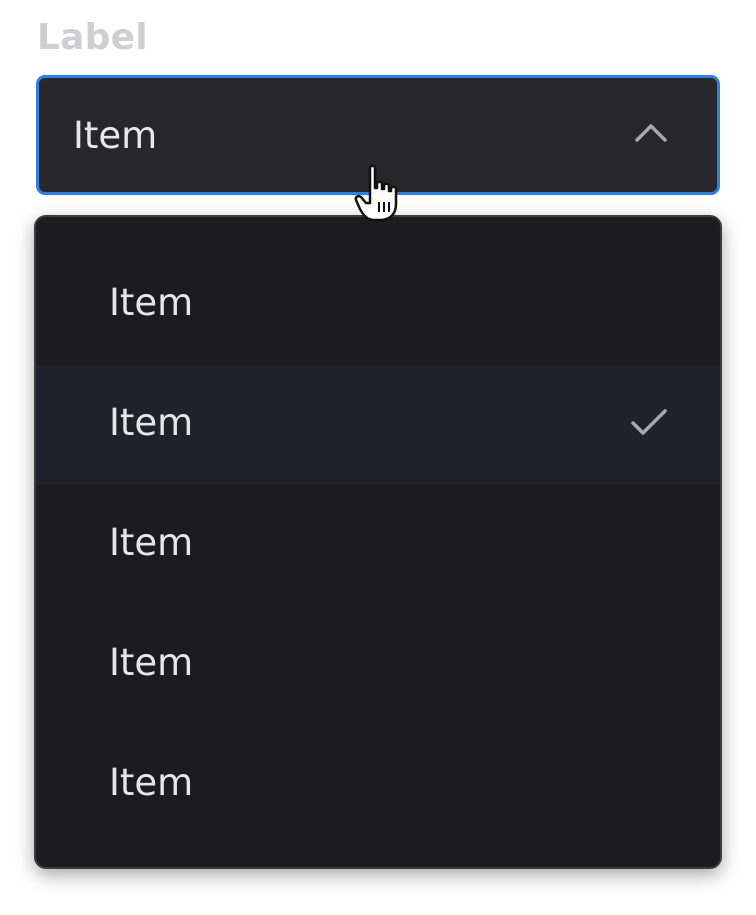  I want to click on checkmark-icon, so click(649, 422).